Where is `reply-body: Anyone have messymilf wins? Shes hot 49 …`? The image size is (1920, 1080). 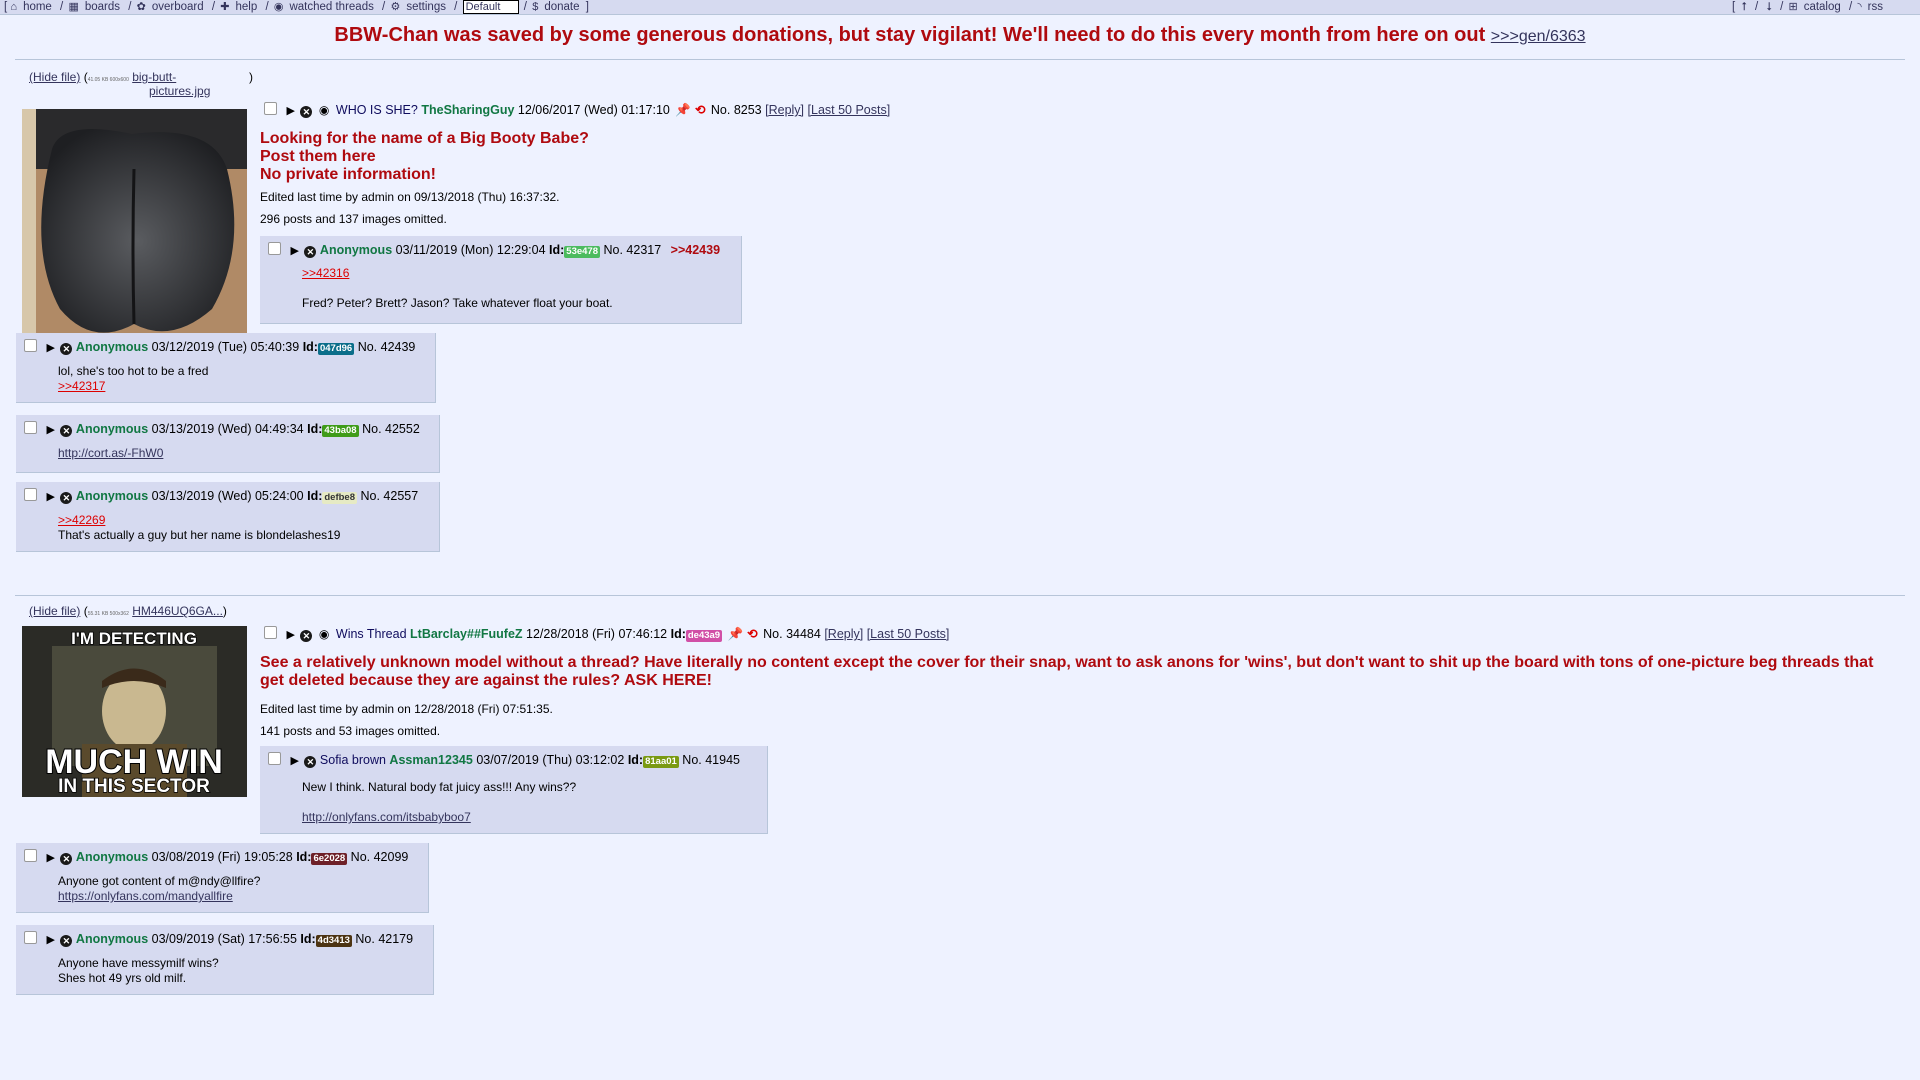
reply-body: Anyone have messymilf wins? Shes hot 49 … is located at coordinates (138, 971).